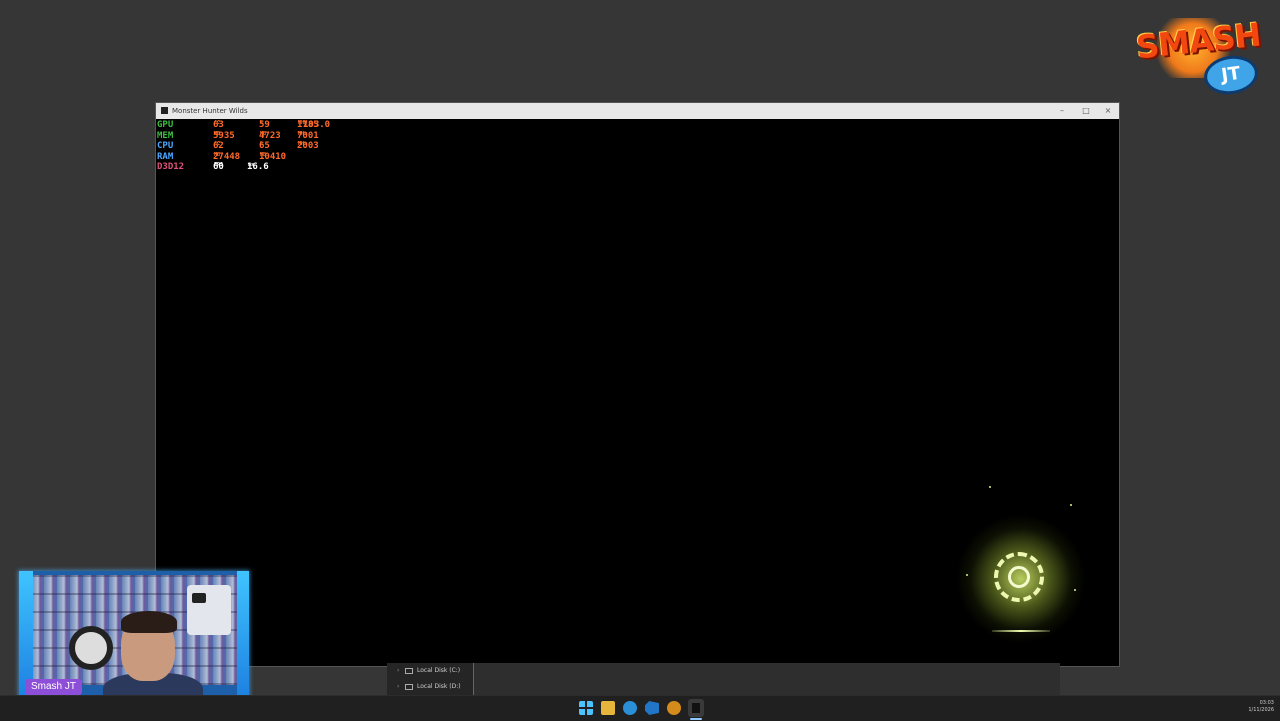 The image size is (1280, 721). I want to click on game-icon-glyph, so click(696, 708).